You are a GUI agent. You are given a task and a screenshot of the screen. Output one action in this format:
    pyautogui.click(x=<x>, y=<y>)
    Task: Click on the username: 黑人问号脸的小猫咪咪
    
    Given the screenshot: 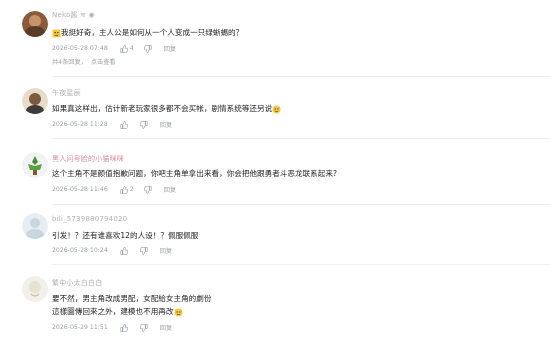 What is the action you would take?
    pyautogui.click(x=88, y=159)
    